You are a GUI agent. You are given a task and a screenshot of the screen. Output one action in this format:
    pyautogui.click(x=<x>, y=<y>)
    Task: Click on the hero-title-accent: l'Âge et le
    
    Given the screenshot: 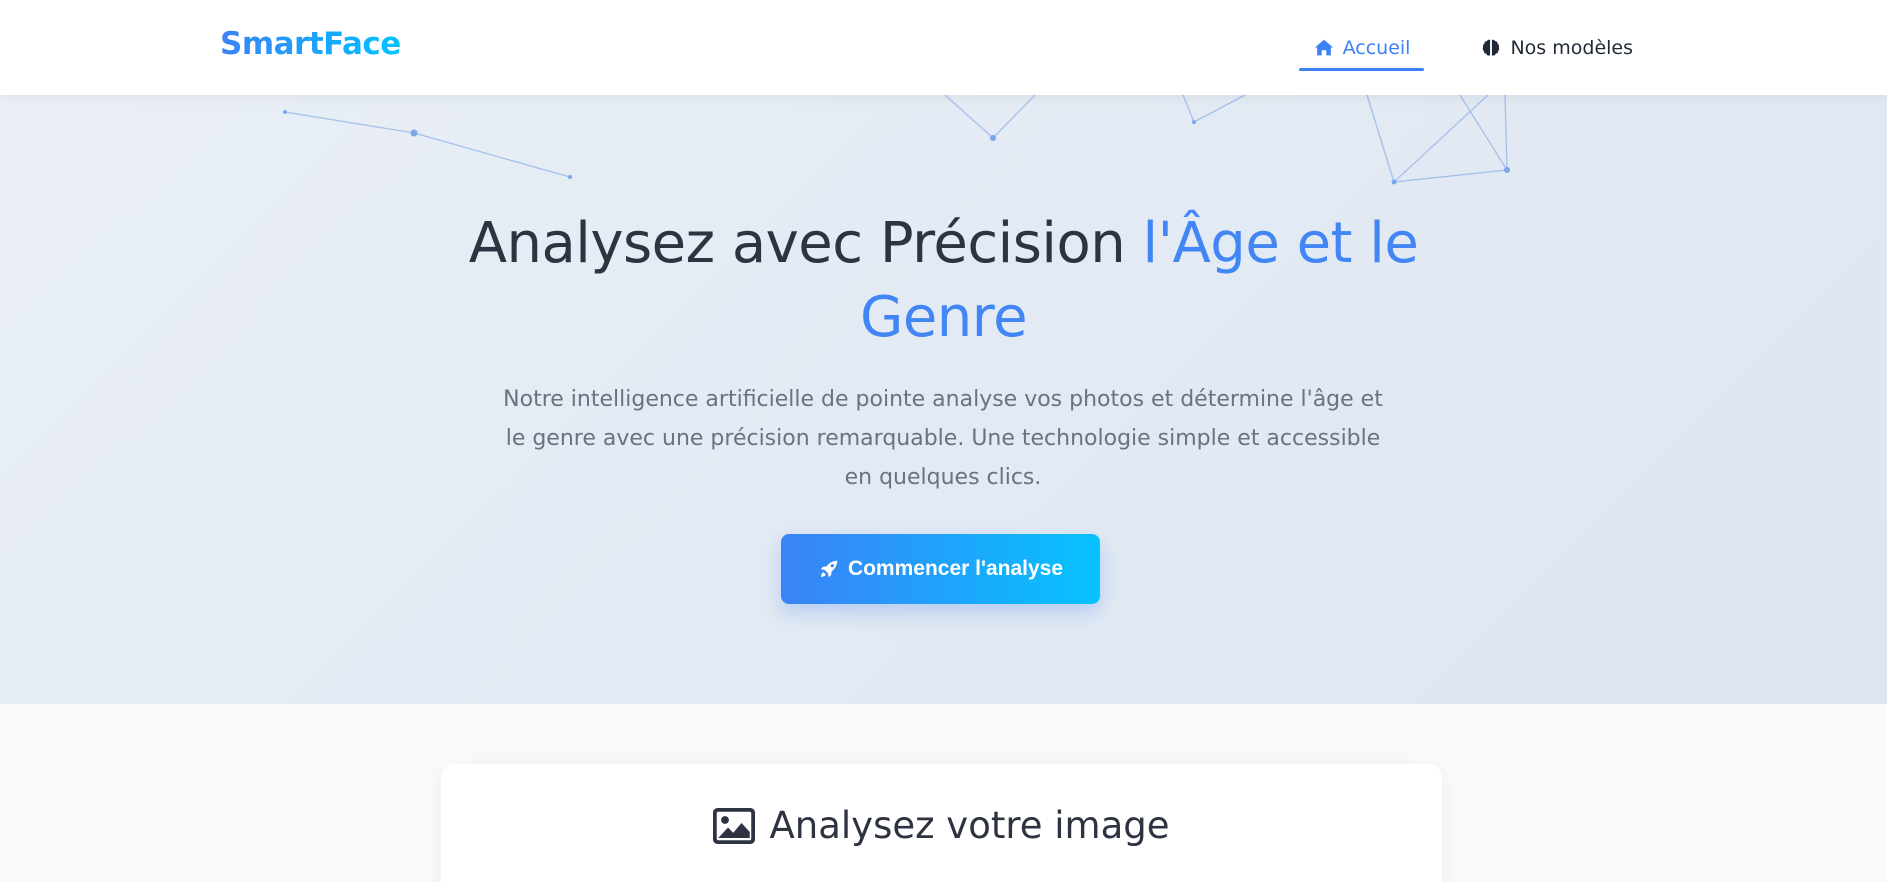 What is the action you would take?
    pyautogui.click(x=1280, y=243)
    